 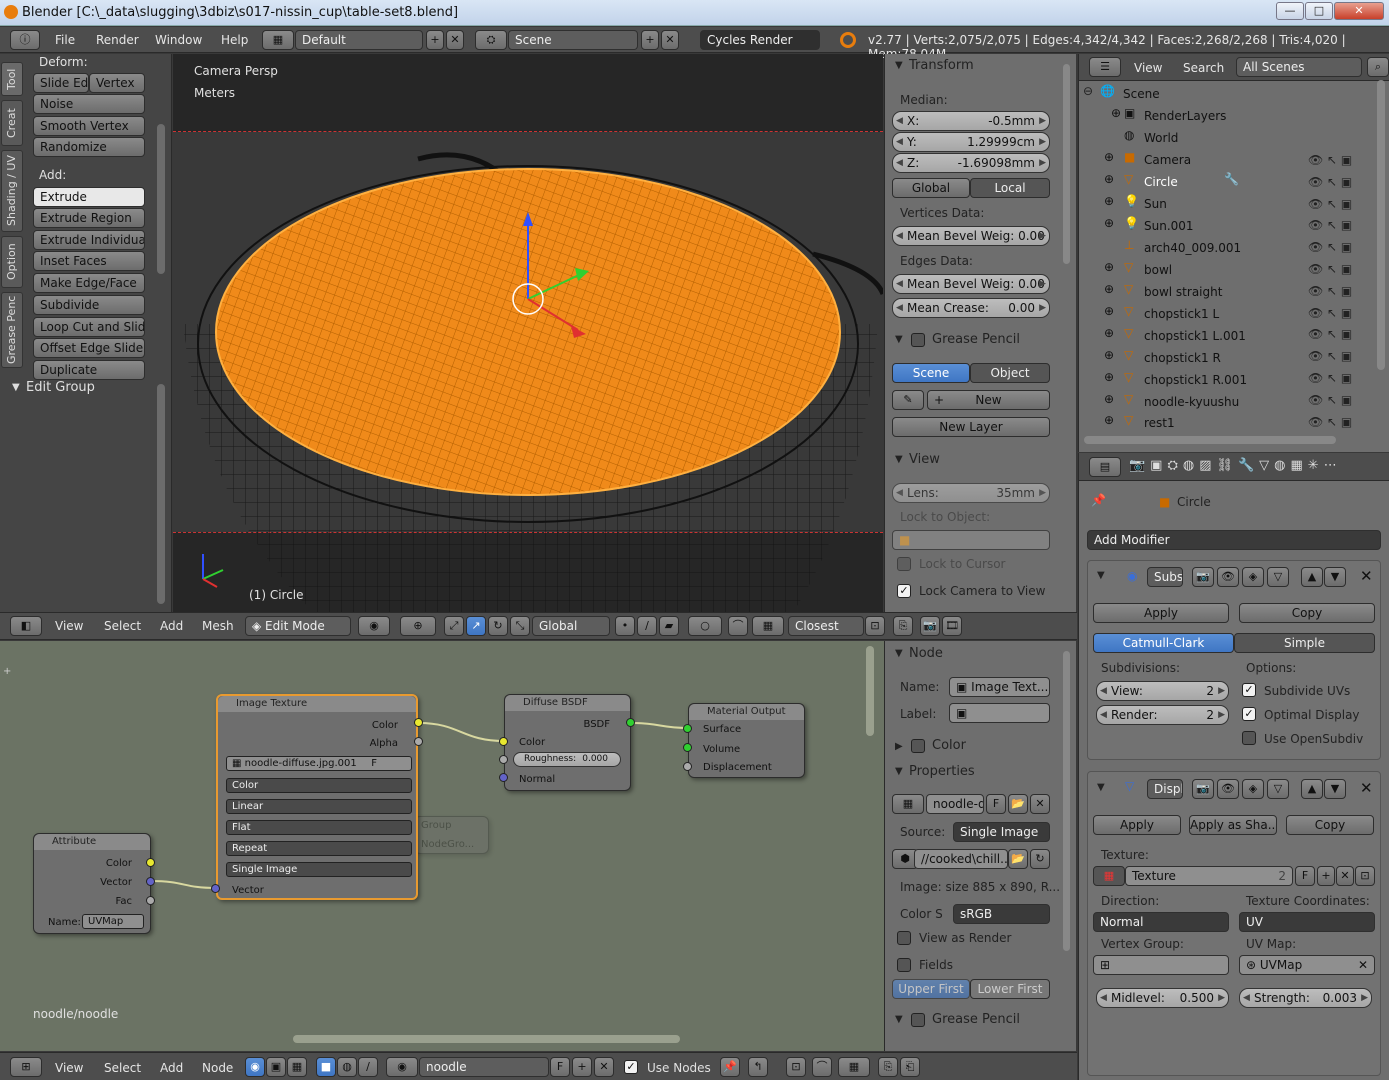 What do you see at coordinates (567, 703) in the screenshot?
I see `node-header: Diffuse BSDF` at bounding box center [567, 703].